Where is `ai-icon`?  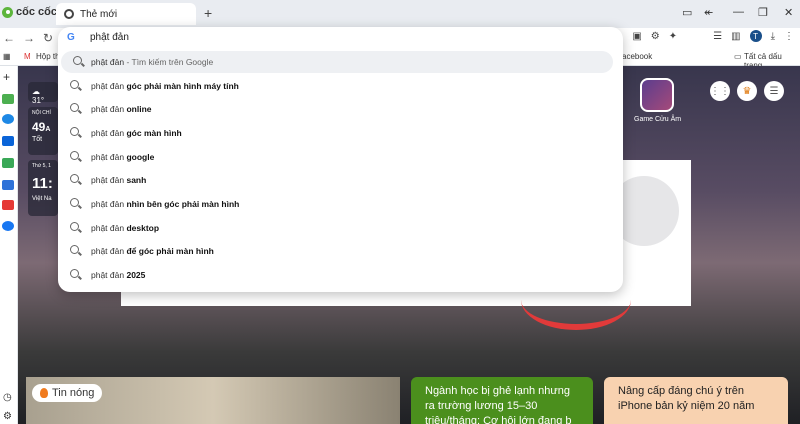 ai-icon is located at coordinates (8, 99).